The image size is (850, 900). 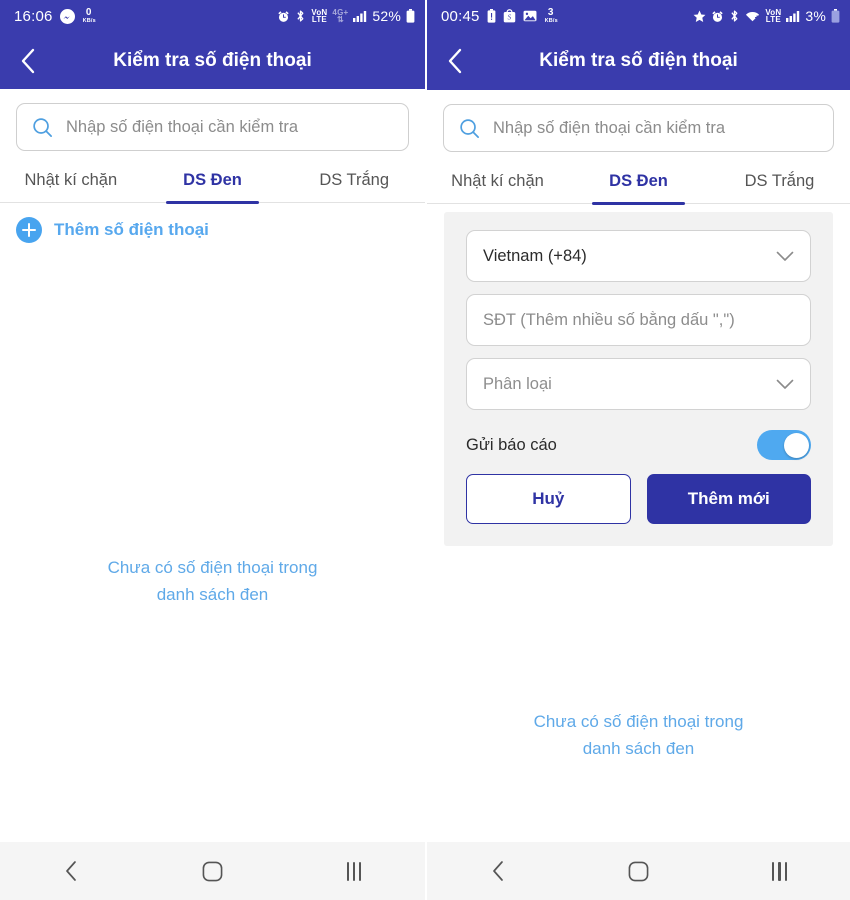 I want to click on left-tab-bar: Nhật kí chặn DS Đen DS Trắng, so click(x=212, y=182).